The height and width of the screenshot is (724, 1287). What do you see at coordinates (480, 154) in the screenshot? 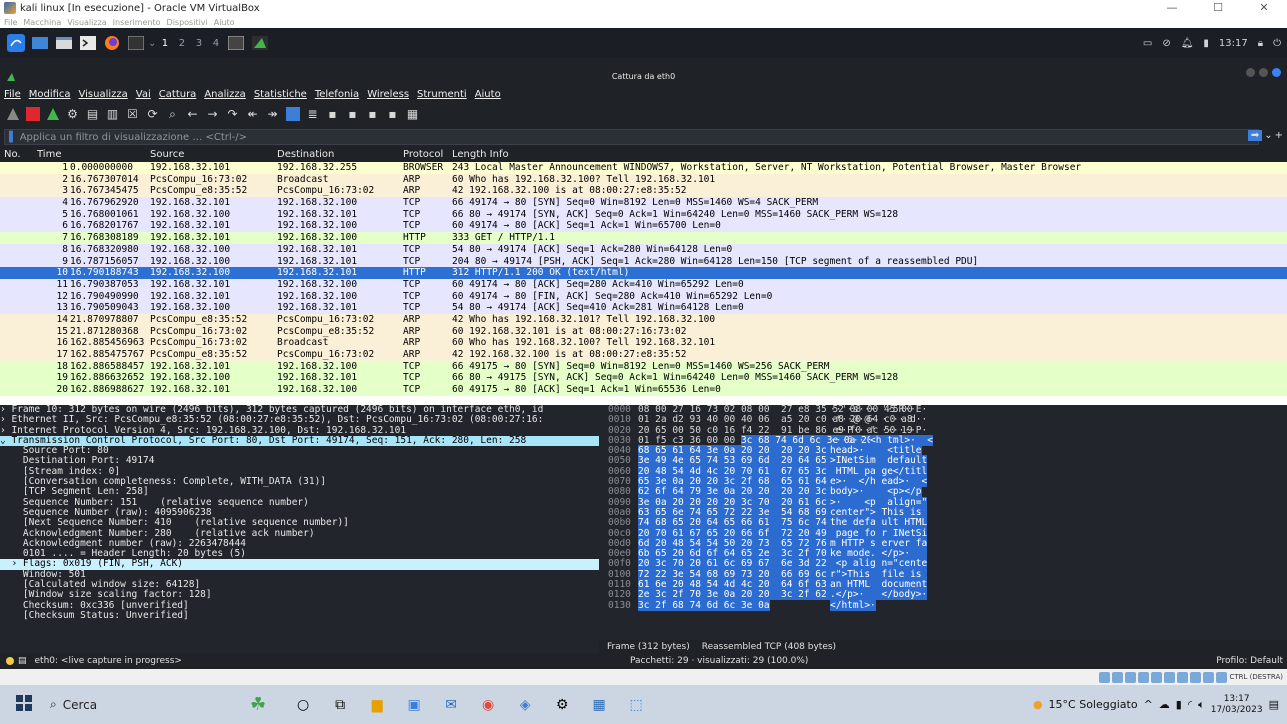
I see `col-header-length-info: Length Info` at bounding box center [480, 154].